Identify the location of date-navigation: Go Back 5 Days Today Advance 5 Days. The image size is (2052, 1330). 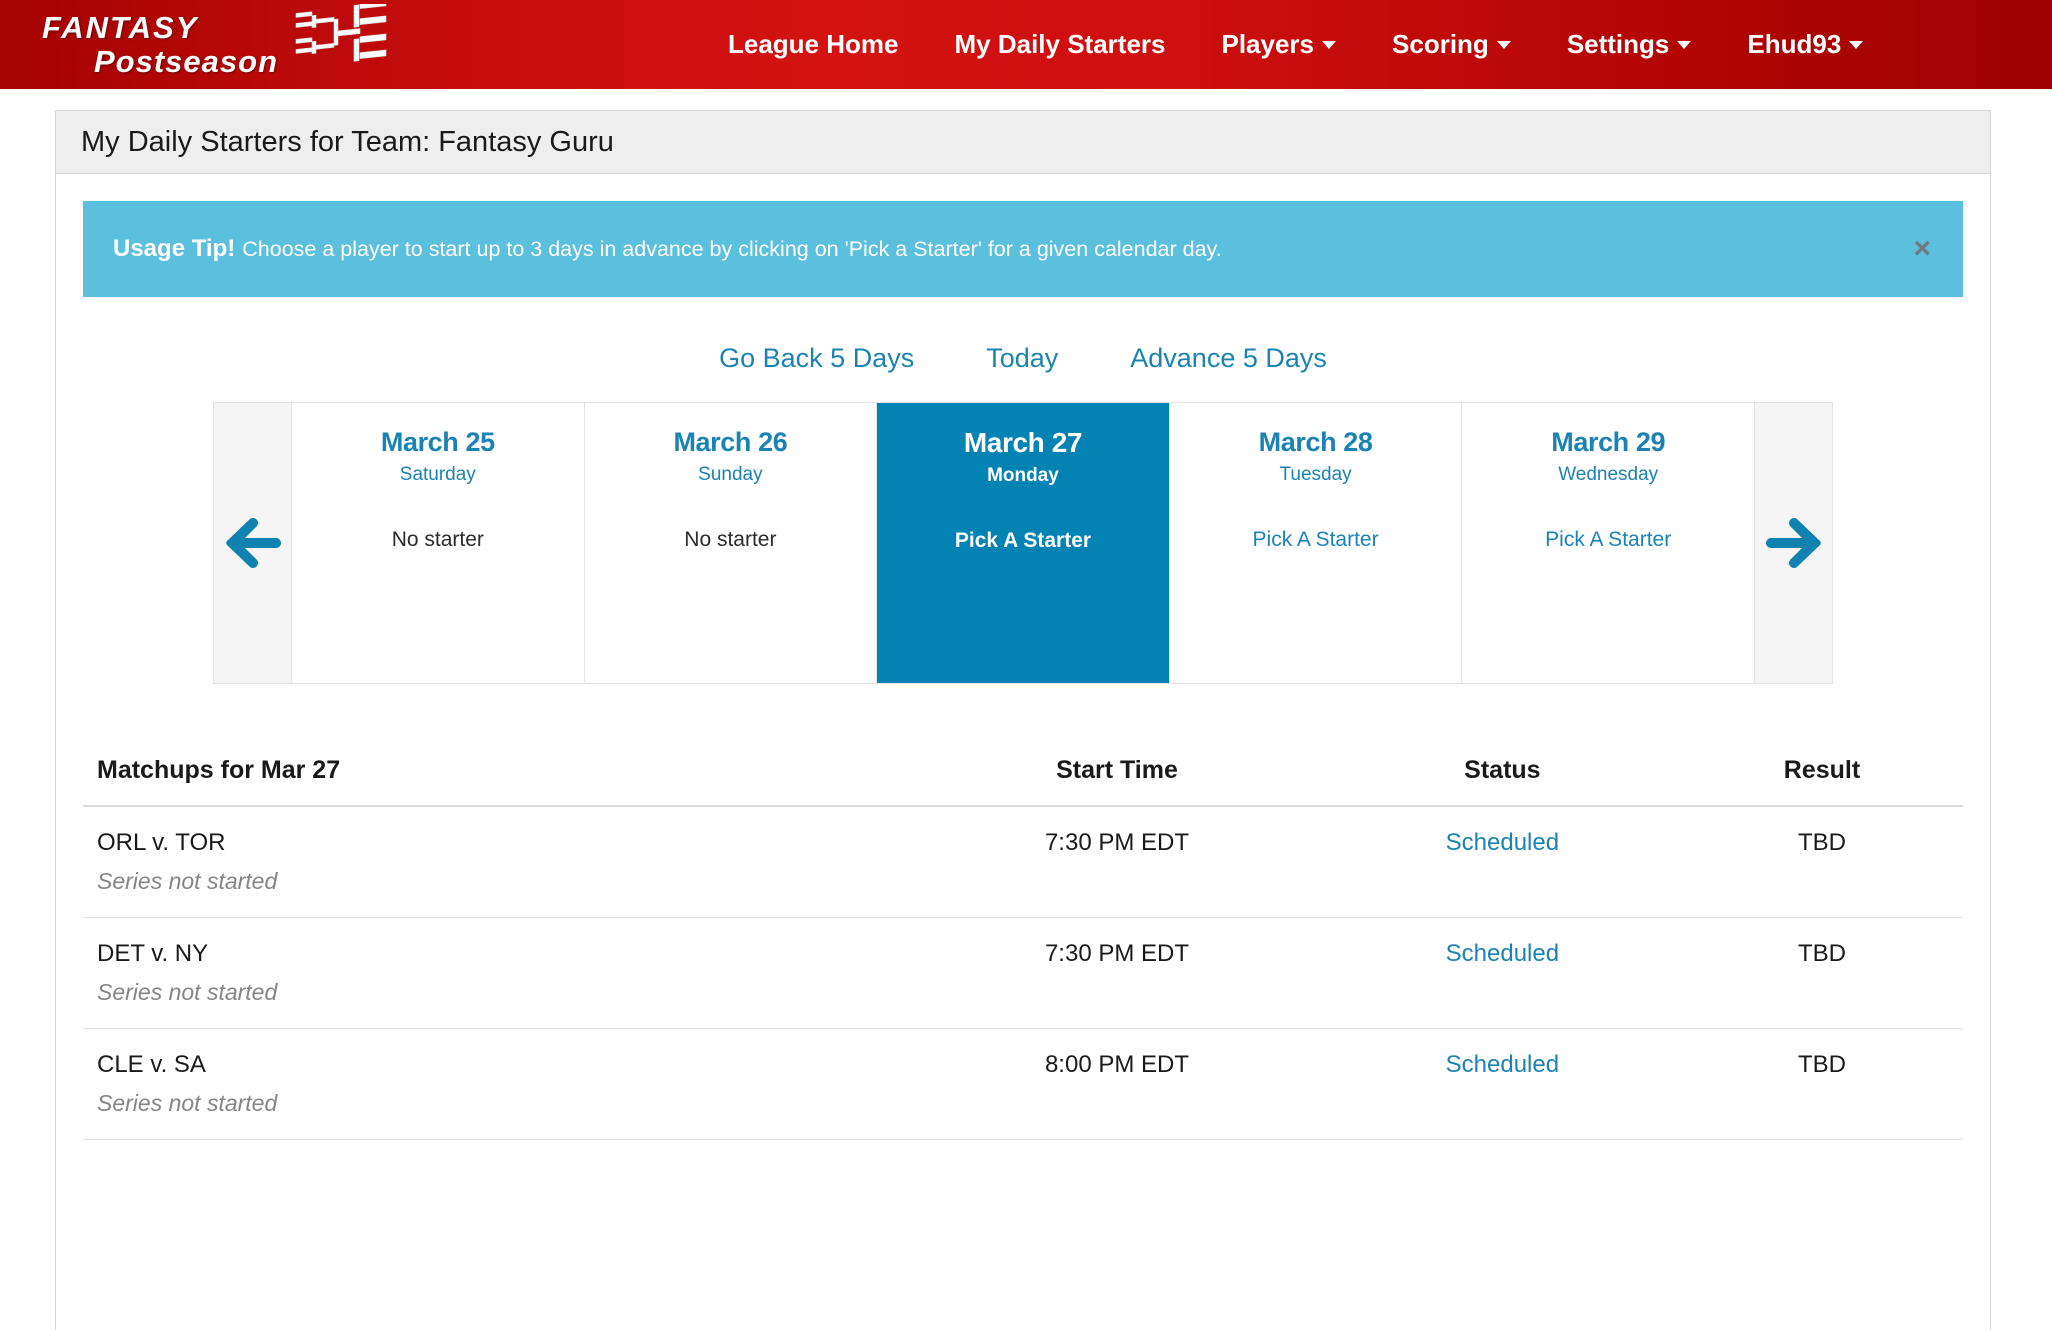
(1023, 358).